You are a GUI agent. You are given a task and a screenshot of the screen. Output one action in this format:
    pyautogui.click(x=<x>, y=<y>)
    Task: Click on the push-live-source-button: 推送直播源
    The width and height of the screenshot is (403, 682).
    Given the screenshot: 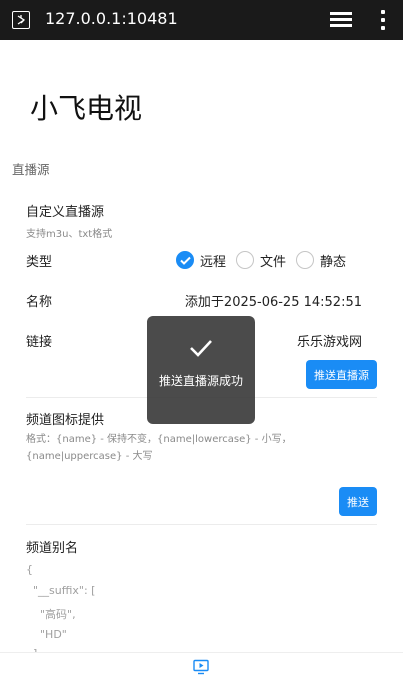 What is the action you would take?
    pyautogui.click(x=341, y=374)
    